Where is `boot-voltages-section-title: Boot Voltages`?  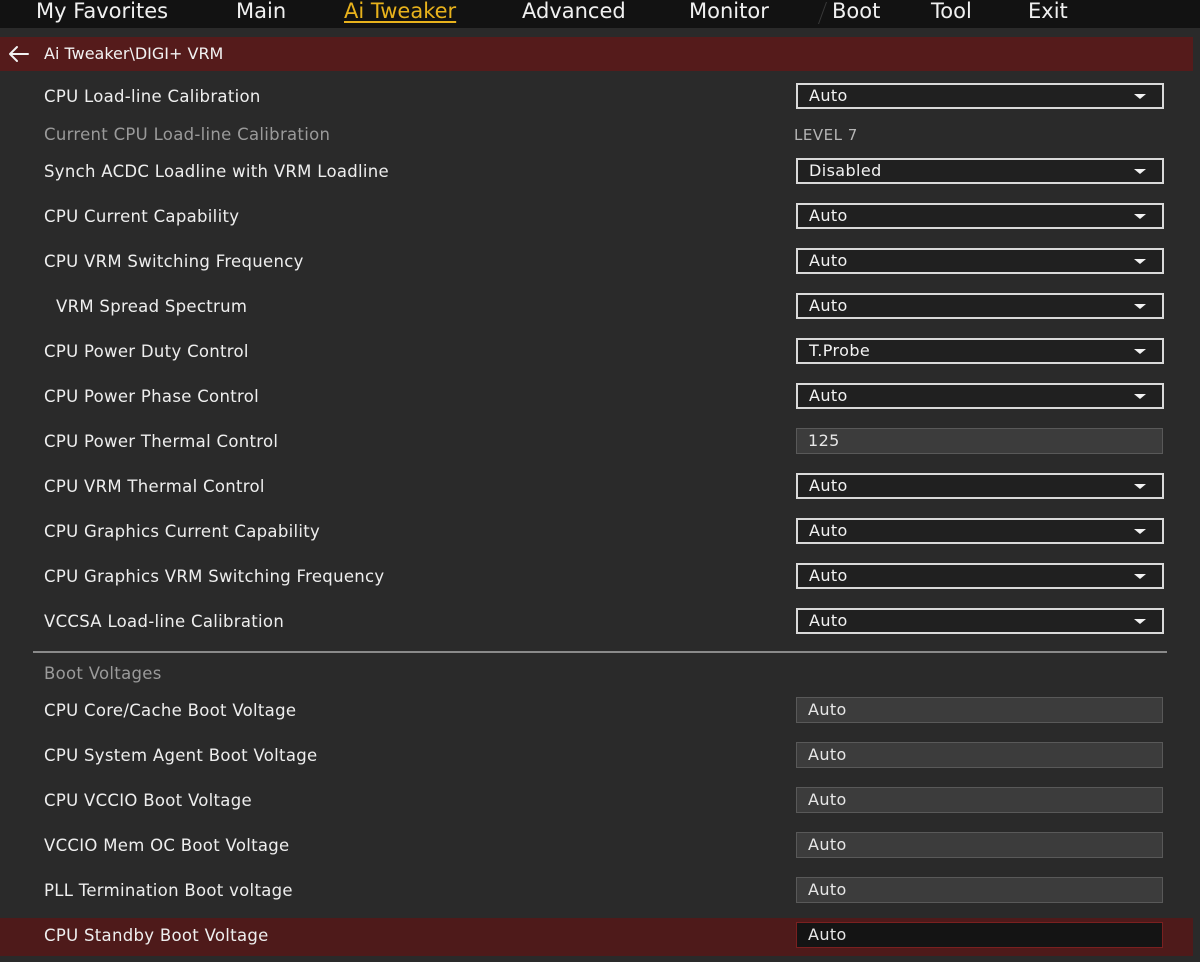
boot-voltages-section-title: Boot Voltages is located at coordinates (103, 673).